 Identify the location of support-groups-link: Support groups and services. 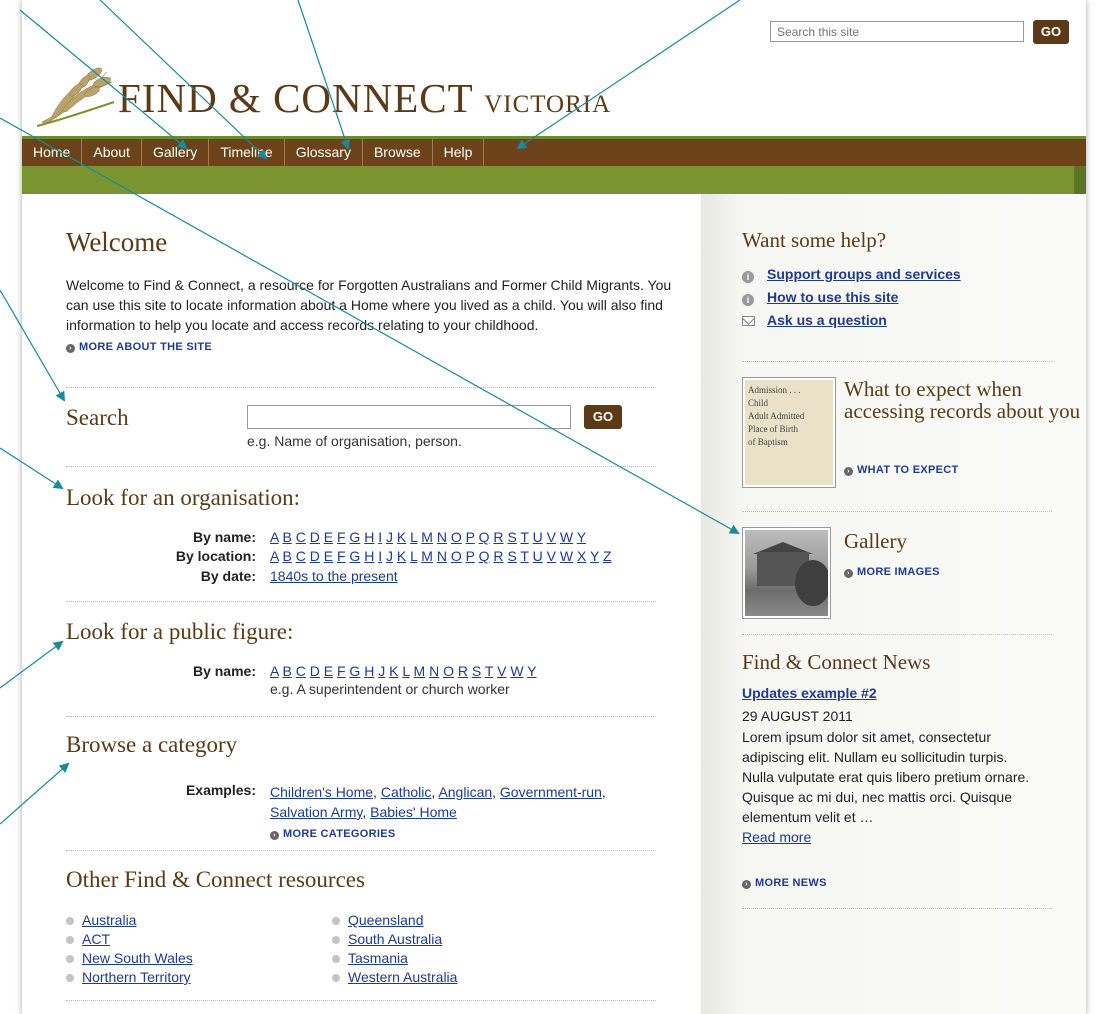
(864, 274).